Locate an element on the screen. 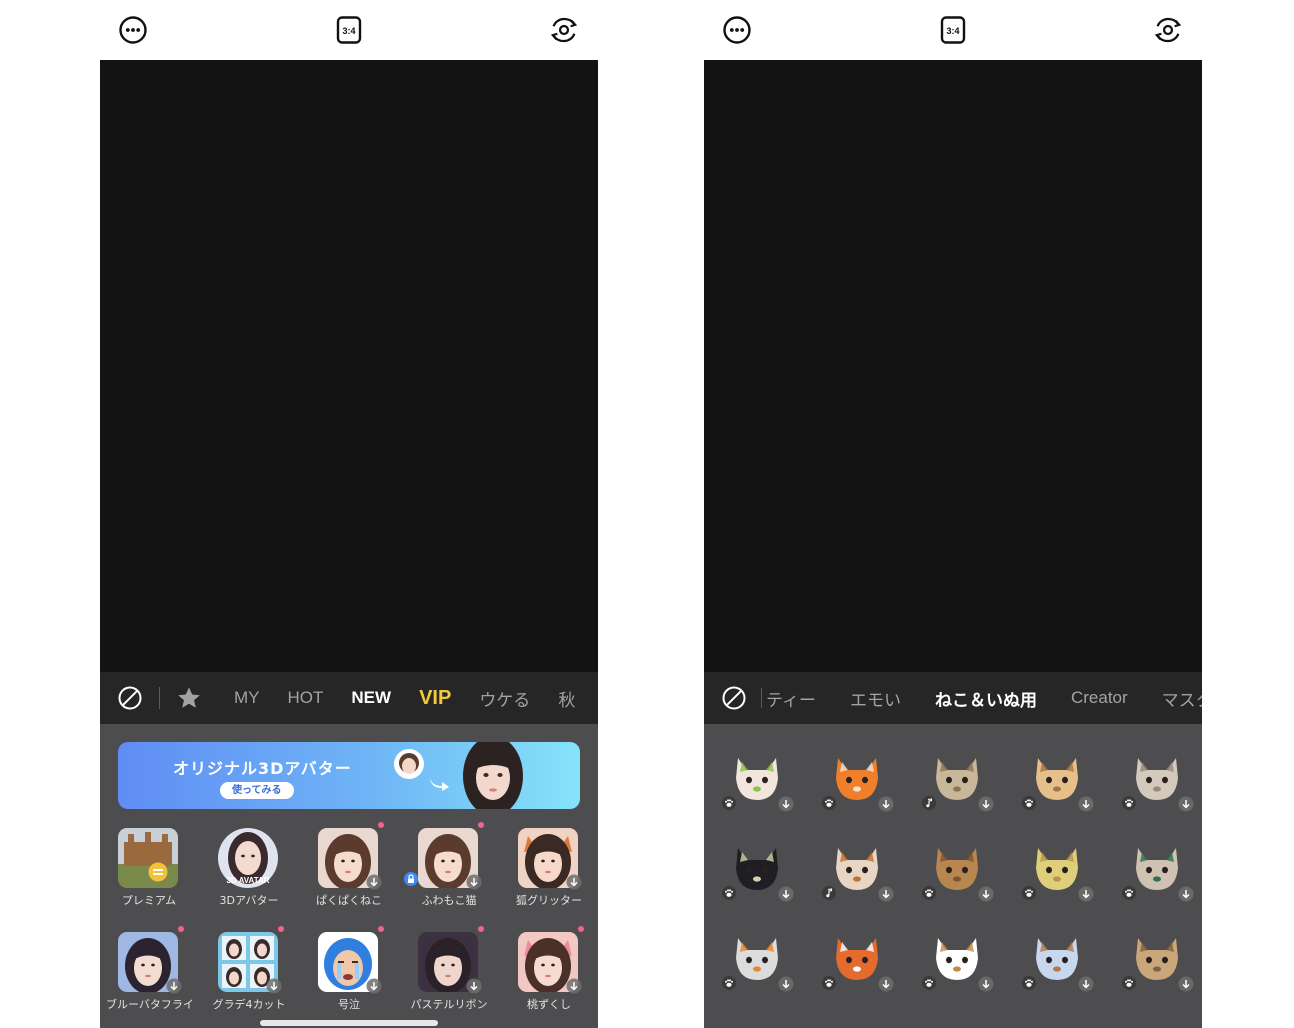 The height and width of the screenshot is (1028, 1294). tab-pets: ねこ＆いぬ用 is located at coordinates (986, 698).